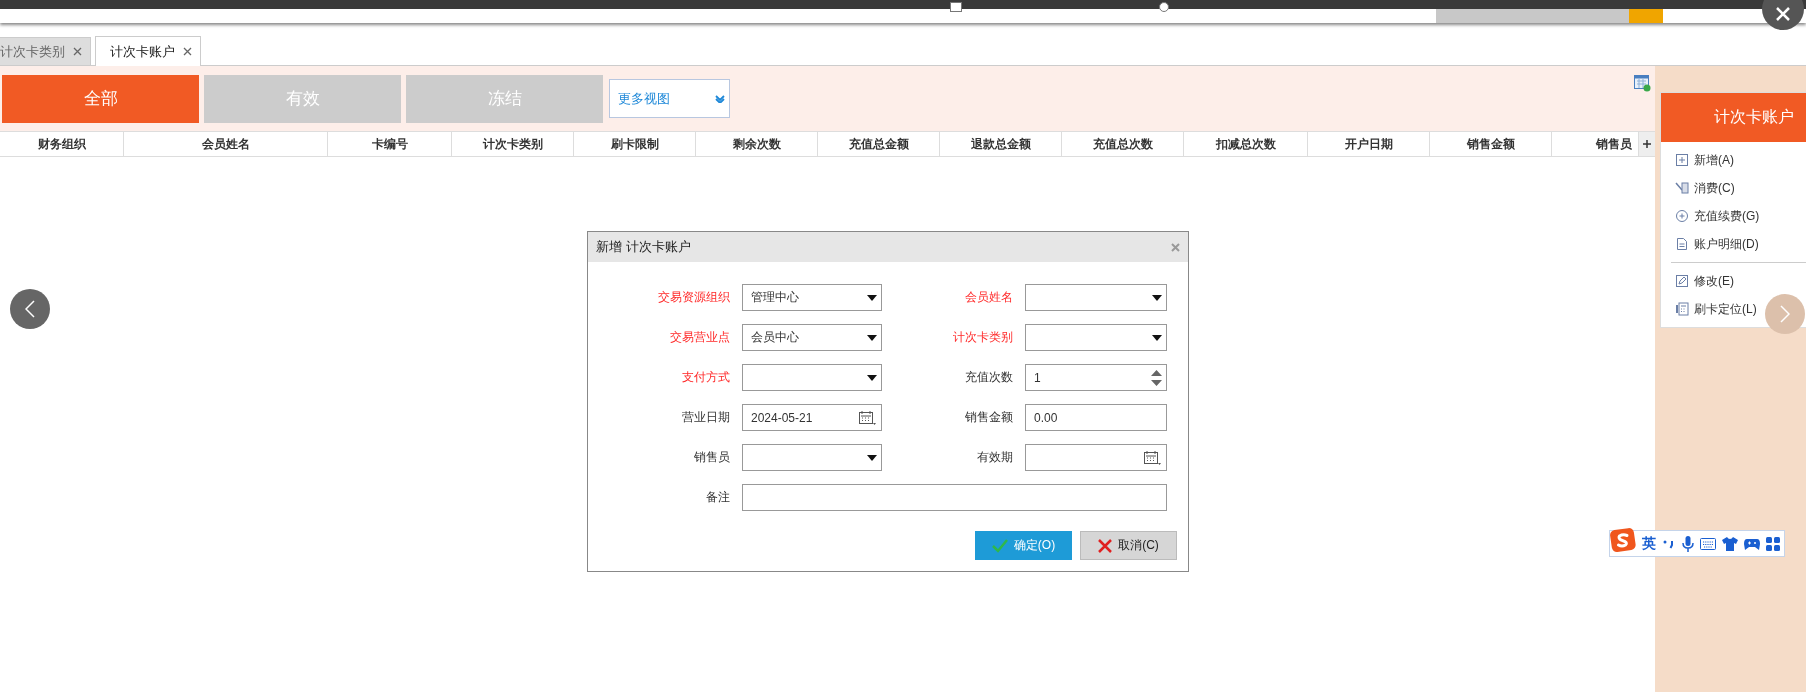 The width and height of the screenshot is (1806, 692). What do you see at coordinates (45, 51) in the screenshot?
I see `tab: 计次卡类别` at bounding box center [45, 51].